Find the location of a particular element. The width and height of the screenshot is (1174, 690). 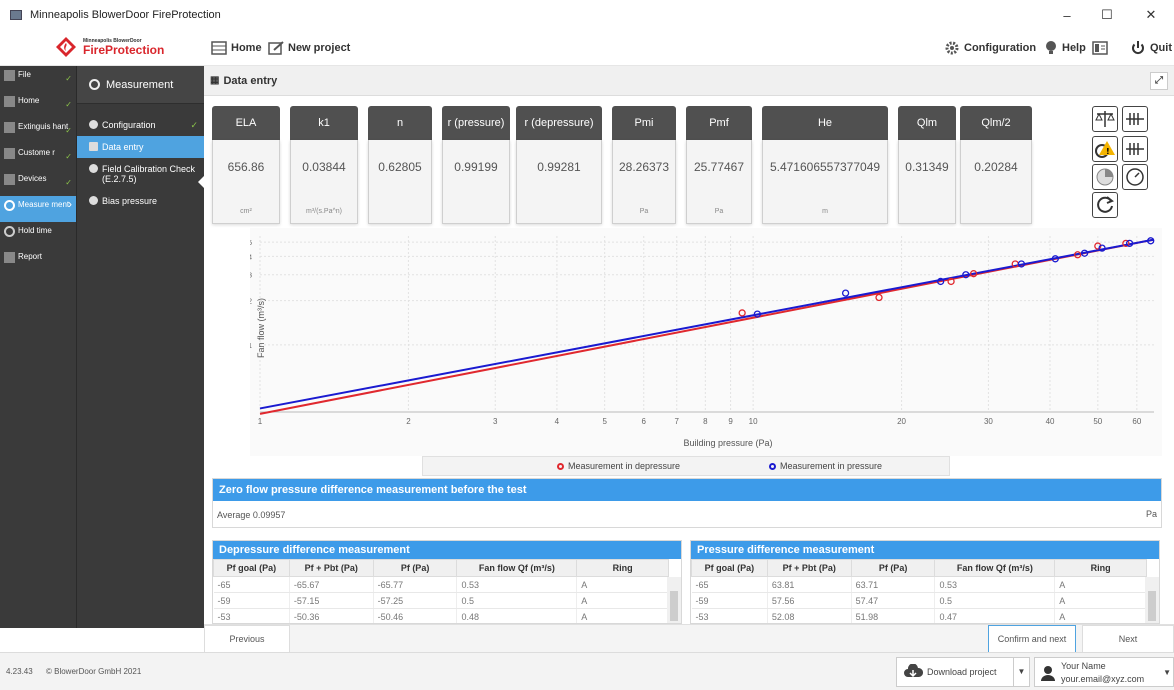

subnav-item-field-calibration: Field Calibration Check (E.2.7.5) is located at coordinates (140, 174).